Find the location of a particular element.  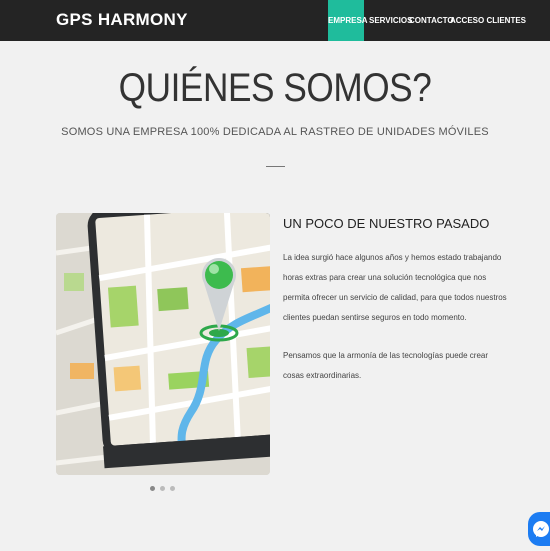

nav-item-contacto: CONTACTO is located at coordinates (431, 20).